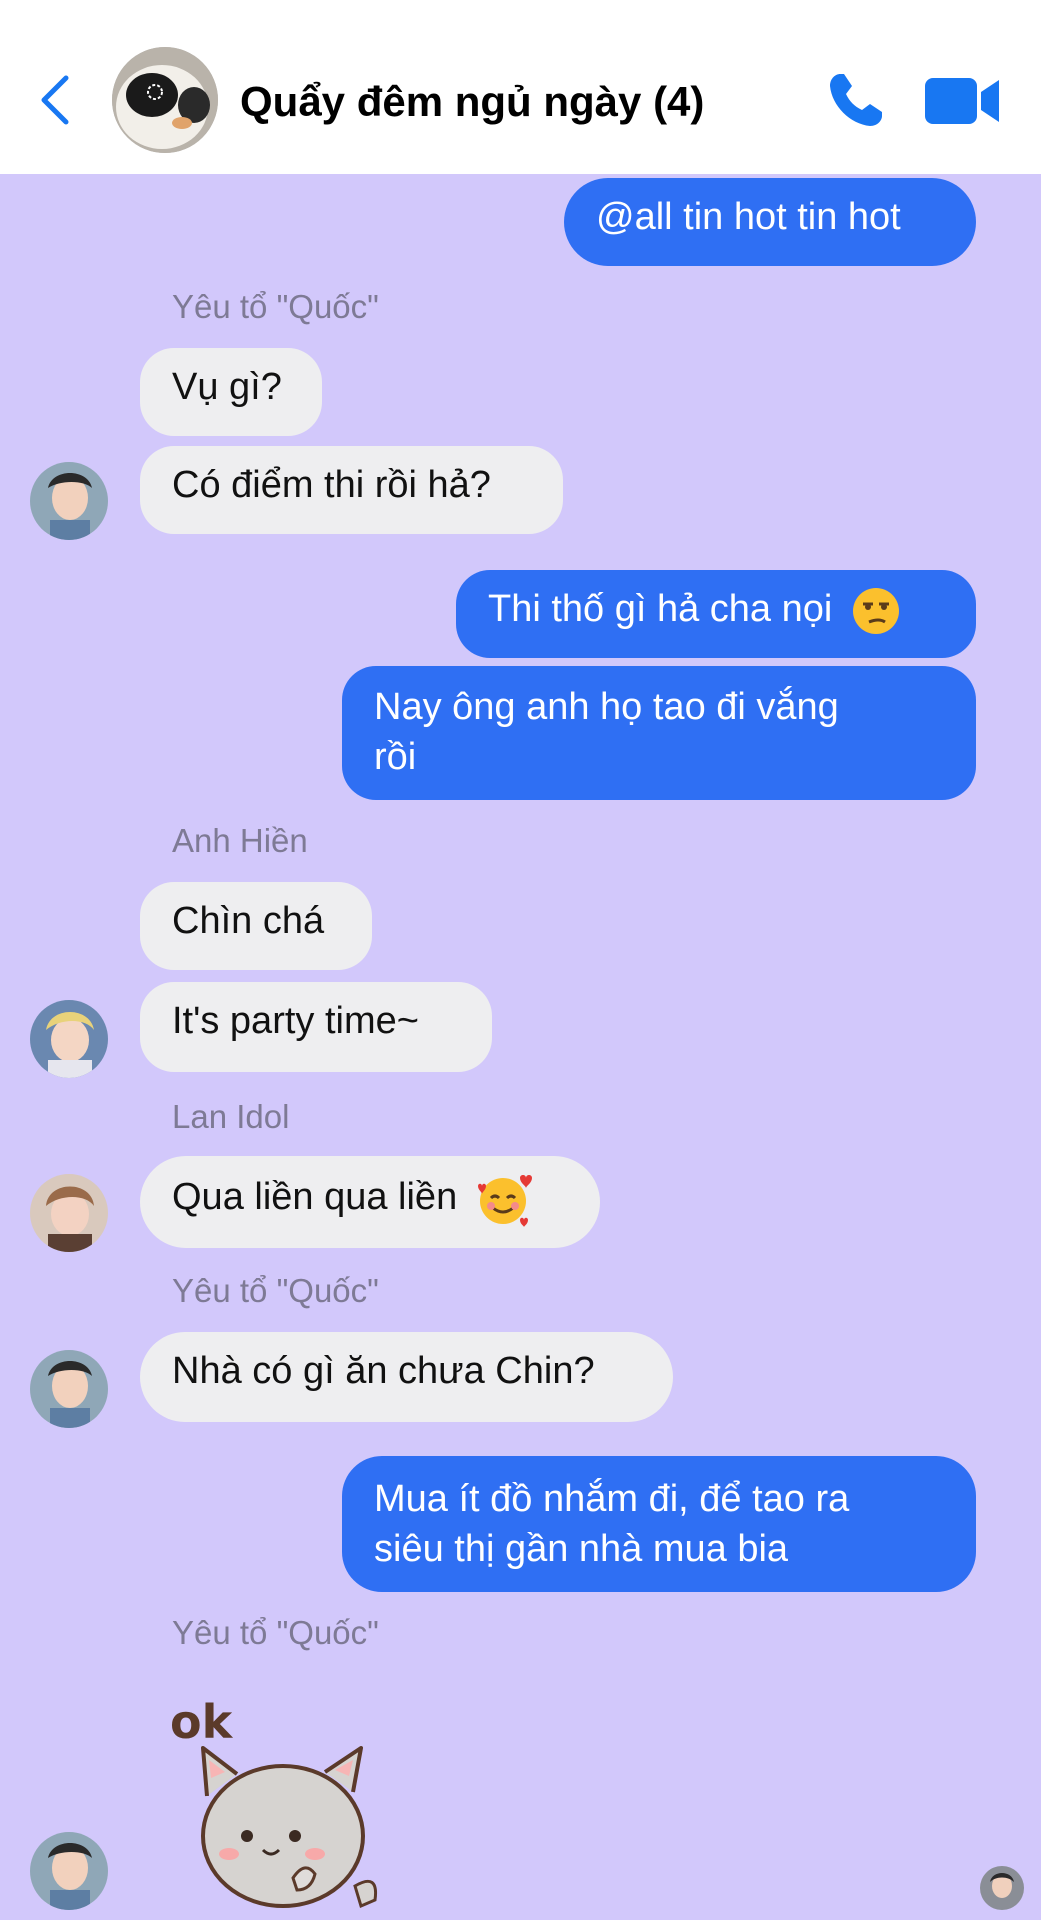 This screenshot has height=1920, width=1041. I want to click on video-camera-icon, so click(963, 101).